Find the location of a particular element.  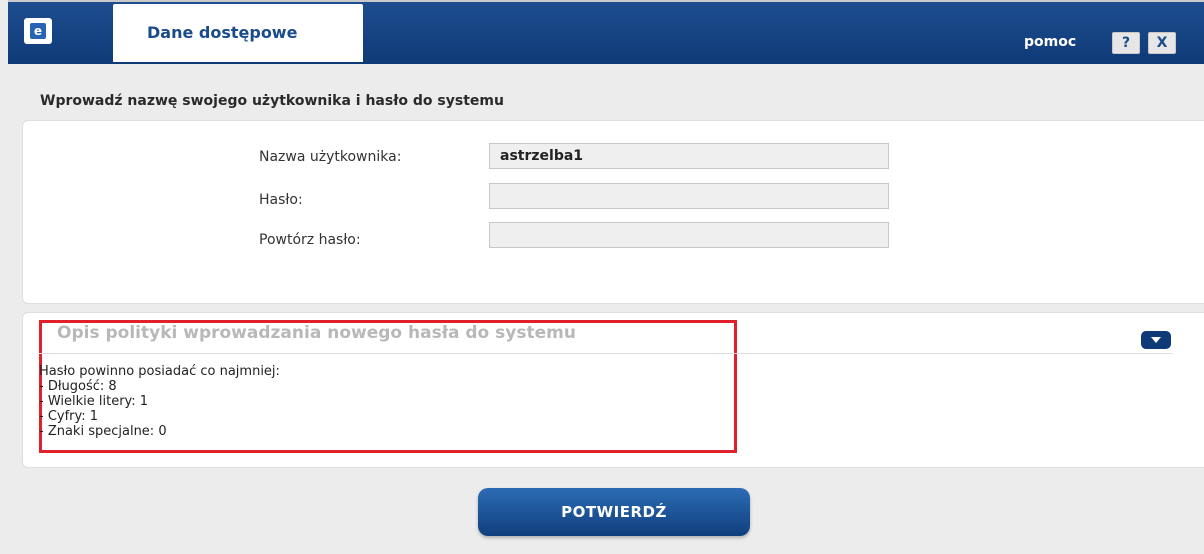

chevron-down-icon is located at coordinates (1156, 340).